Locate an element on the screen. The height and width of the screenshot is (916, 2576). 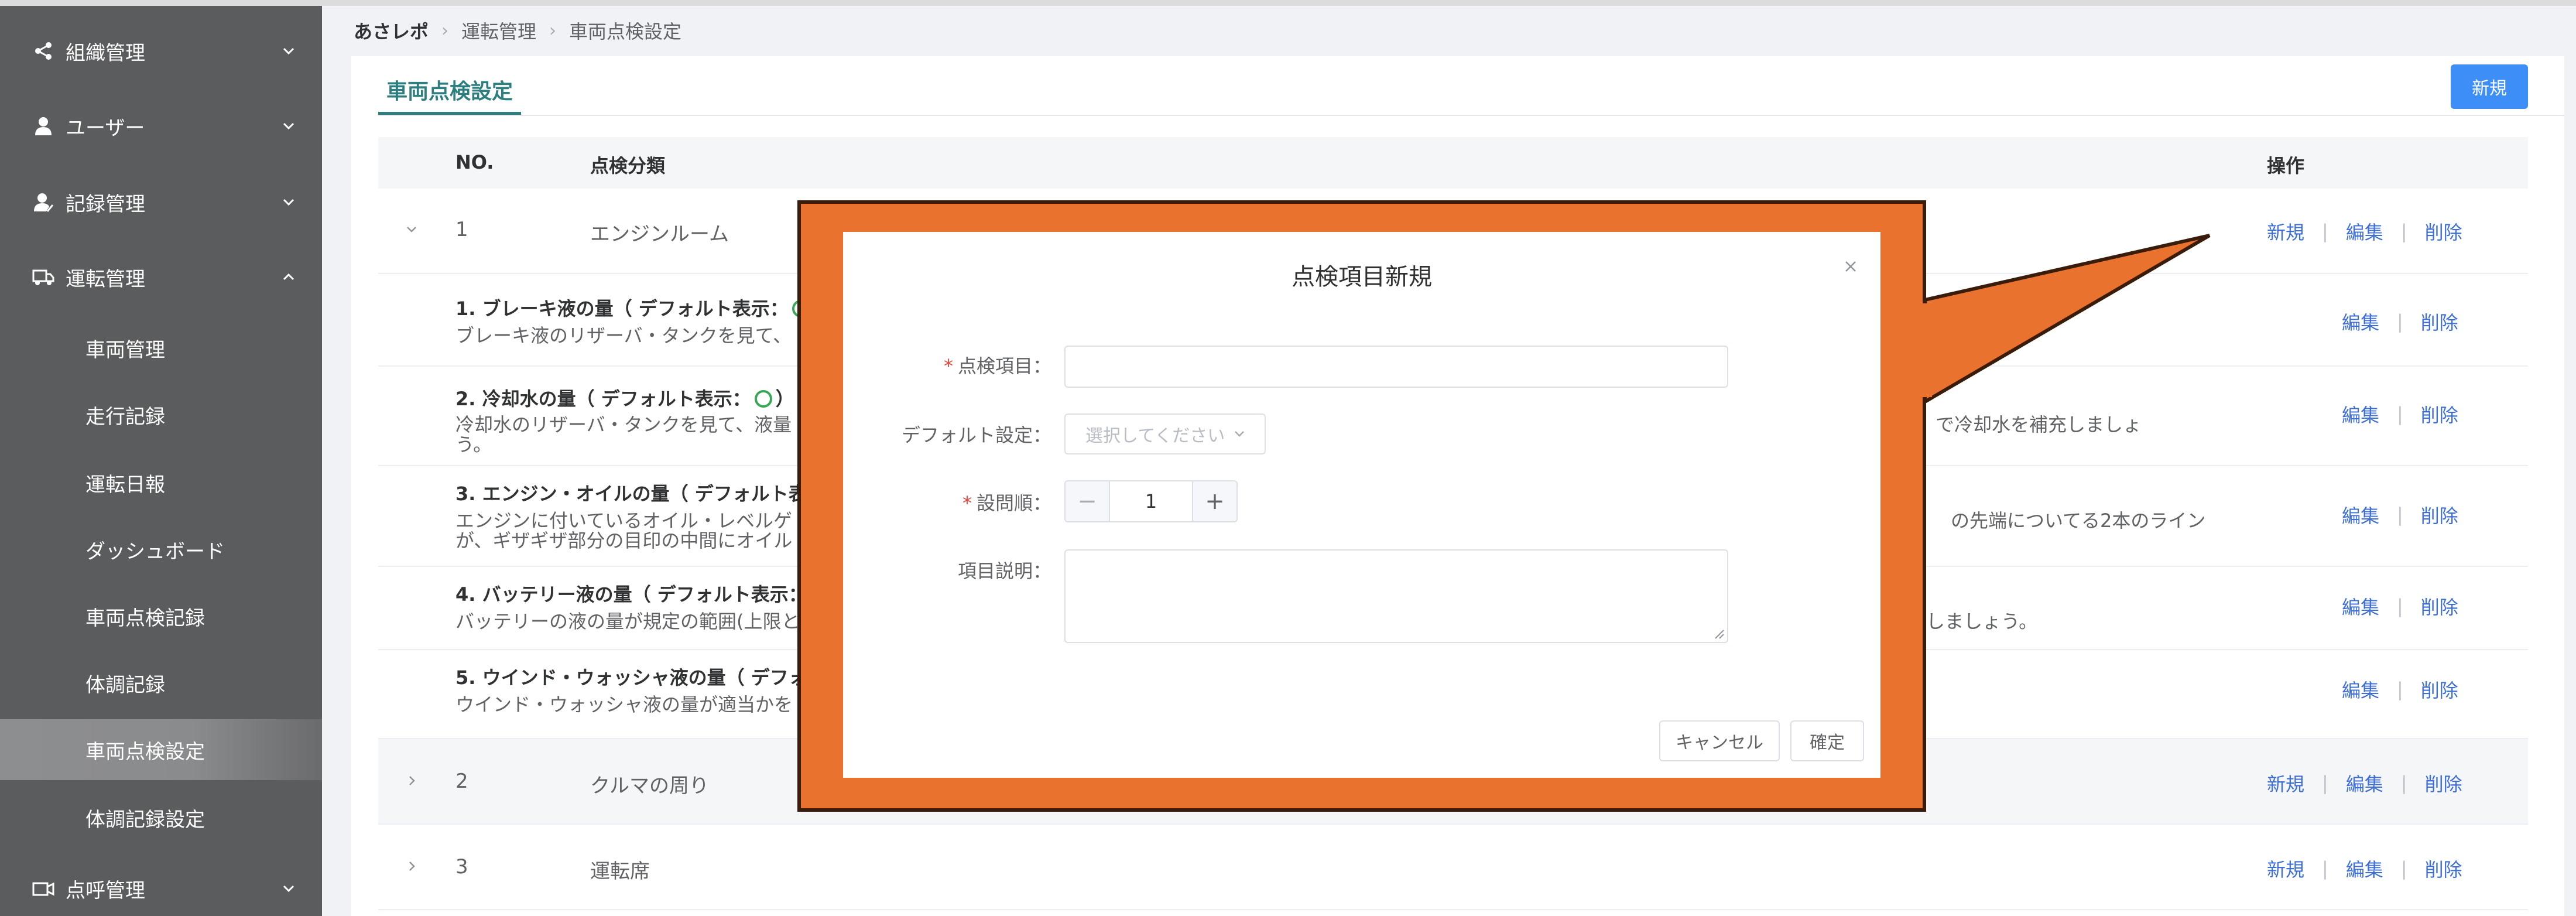
sidebar-group-records: 記録管理 is located at coordinates (161, 202).